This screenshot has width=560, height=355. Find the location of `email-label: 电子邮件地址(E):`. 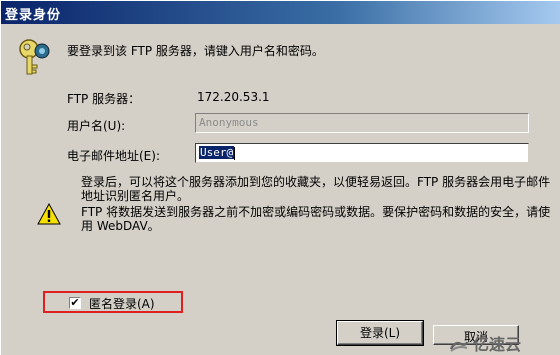

email-label: 电子邮件地址(E): is located at coordinates (113, 156).